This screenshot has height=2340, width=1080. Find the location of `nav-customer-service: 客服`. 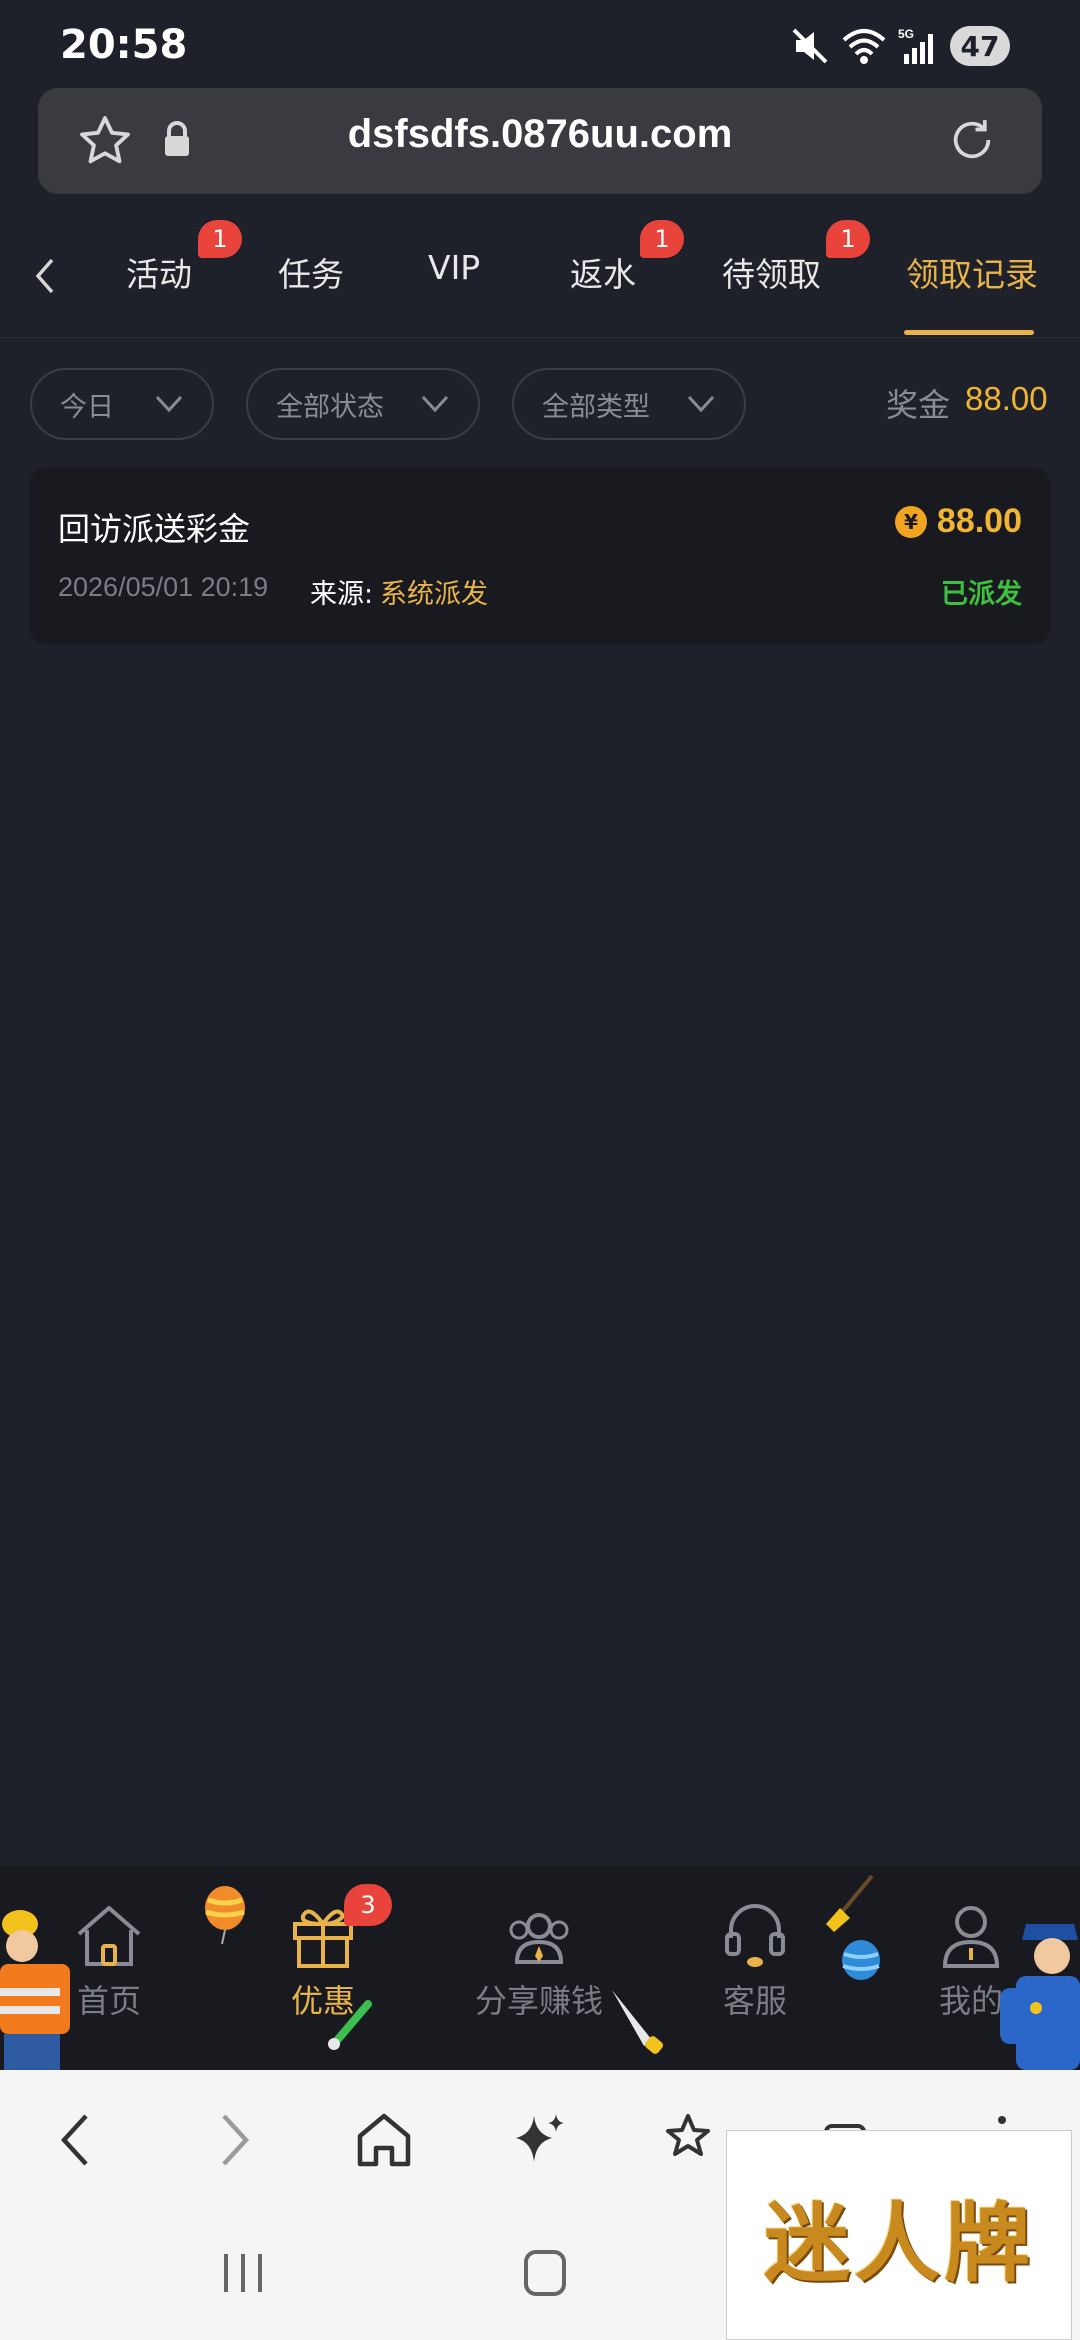

nav-customer-service: 客服 is located at coordinates (755, 1954).